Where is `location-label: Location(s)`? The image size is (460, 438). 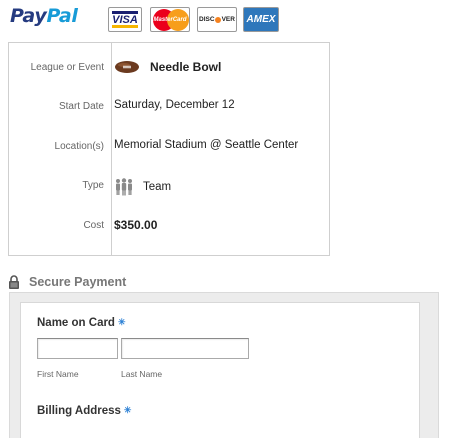
location-label: Location(s) is located at coordinates (79, 146).